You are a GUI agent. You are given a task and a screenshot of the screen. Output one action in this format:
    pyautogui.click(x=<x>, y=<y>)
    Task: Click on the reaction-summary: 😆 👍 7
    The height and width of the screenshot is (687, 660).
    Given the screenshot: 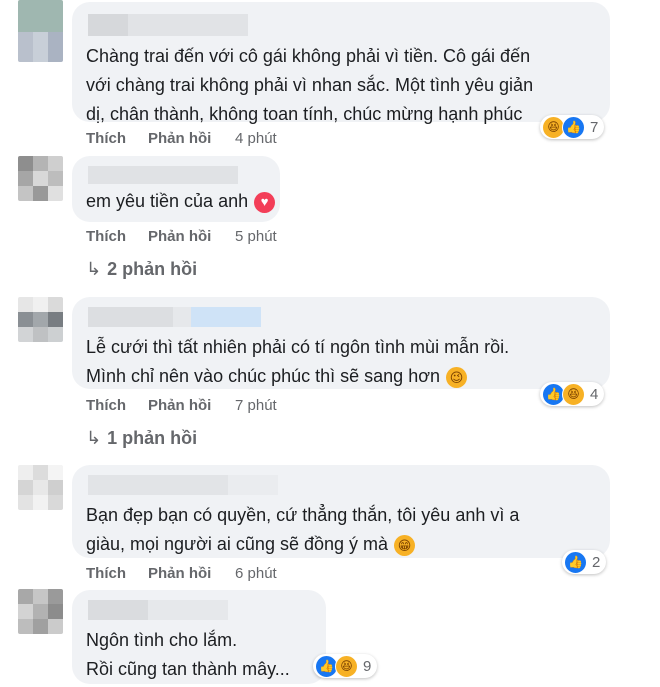 What is the action you would take?
    pyautogui.click(x=572, y=127)
    